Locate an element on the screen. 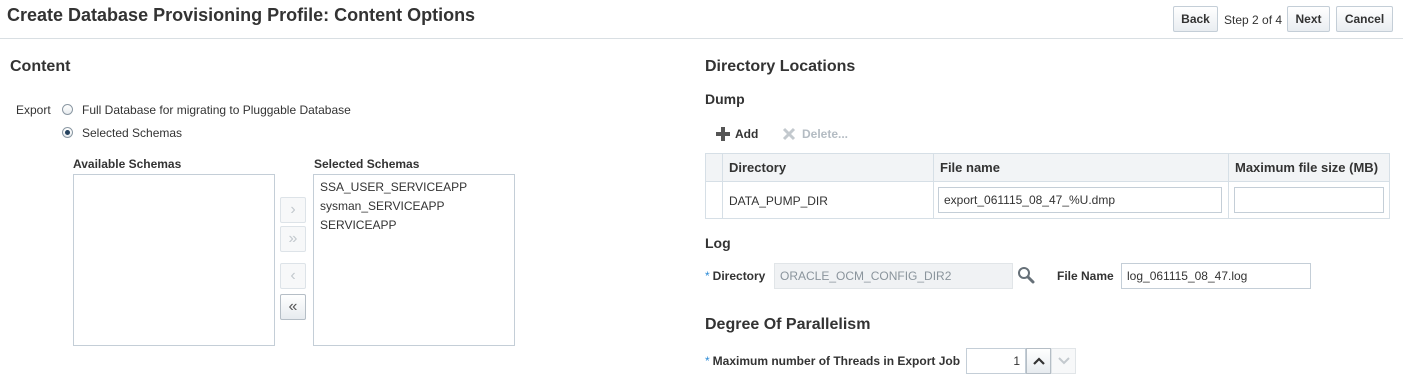 The image size is (1403, 375). selected-schemas-label: Selected Schemas is located at coordinates (367, 164).